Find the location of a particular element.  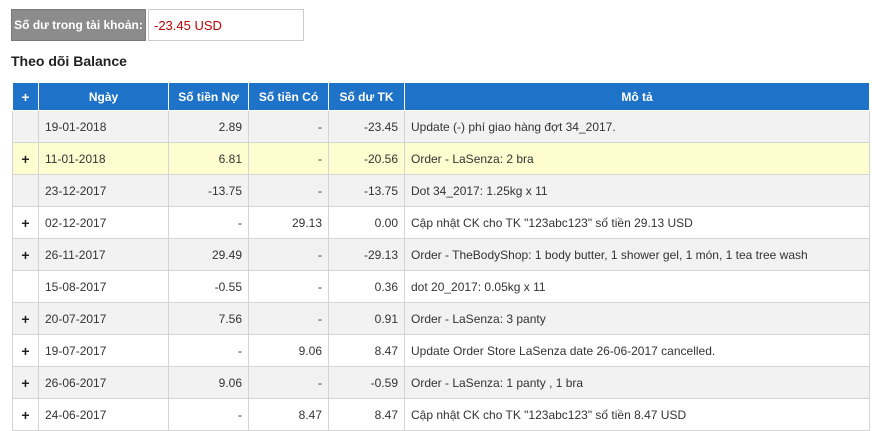

column-header-description: Mô tả is located at coordinates (637, 96).